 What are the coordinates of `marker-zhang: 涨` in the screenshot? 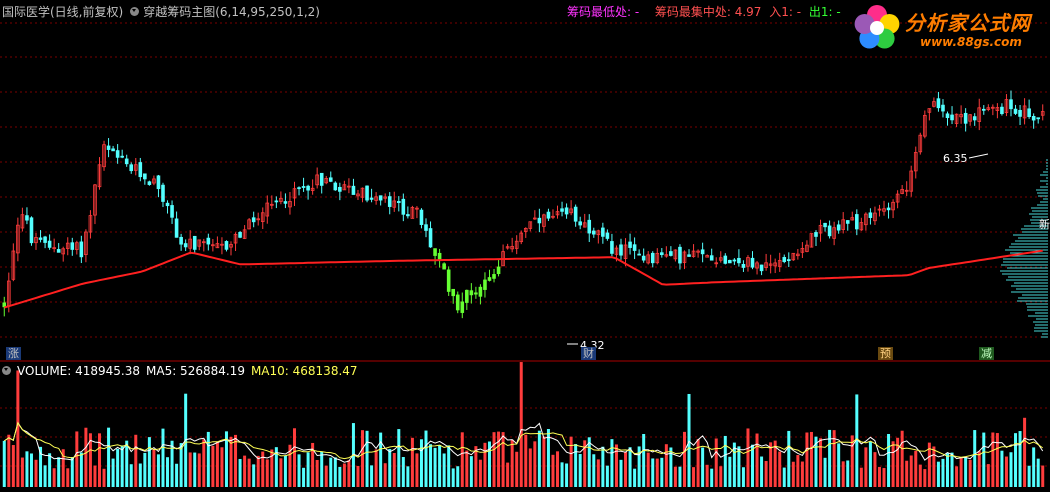 It's located at (13, 353).